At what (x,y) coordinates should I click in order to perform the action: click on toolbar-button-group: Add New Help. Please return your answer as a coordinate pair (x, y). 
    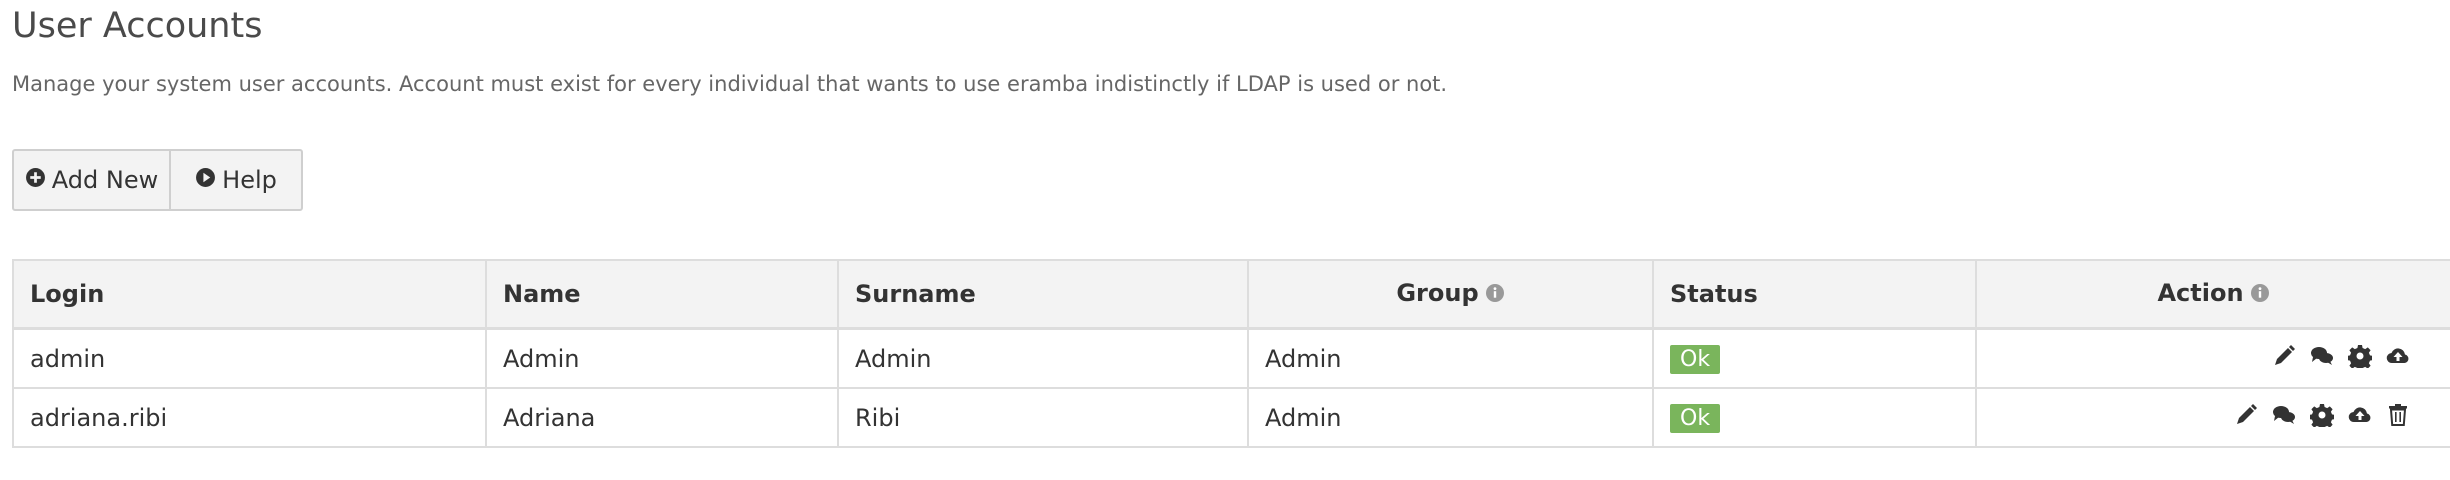
    Looking at the image, I should click on (157, 180).